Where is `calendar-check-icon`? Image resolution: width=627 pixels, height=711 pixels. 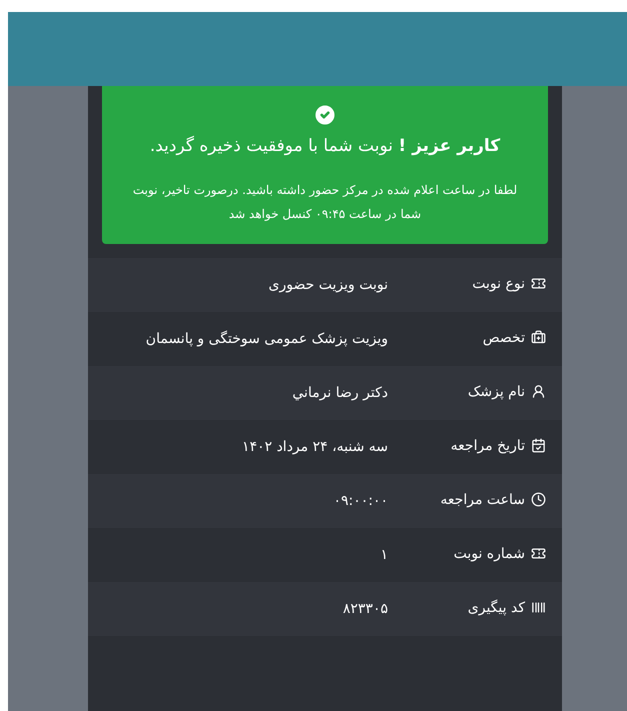
calendar-check-icon is located at coordinates (538, 445).